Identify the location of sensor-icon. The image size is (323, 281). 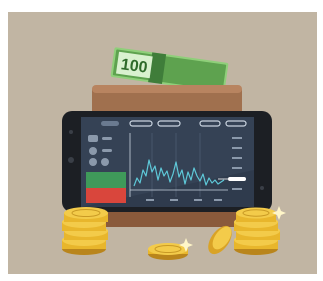
(262, 188).